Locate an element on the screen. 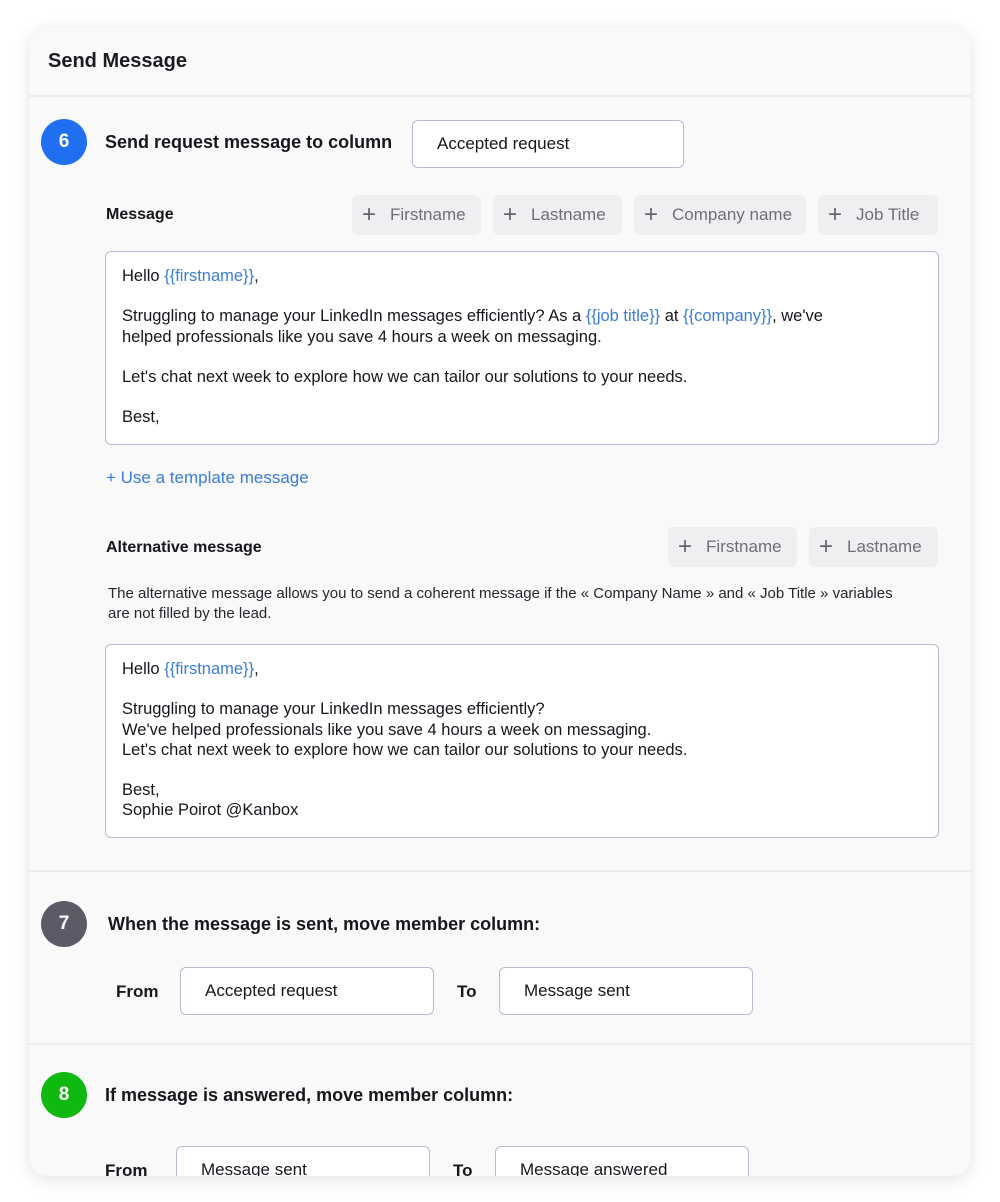  from-column-select: Accepted request is located at coordinates (307, 991).